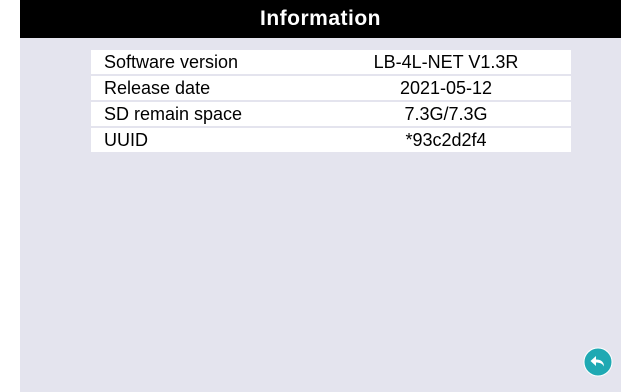 The height and width of the screenshot is (392, 621). I want to click on info-label: Software version, so click(171, 62).